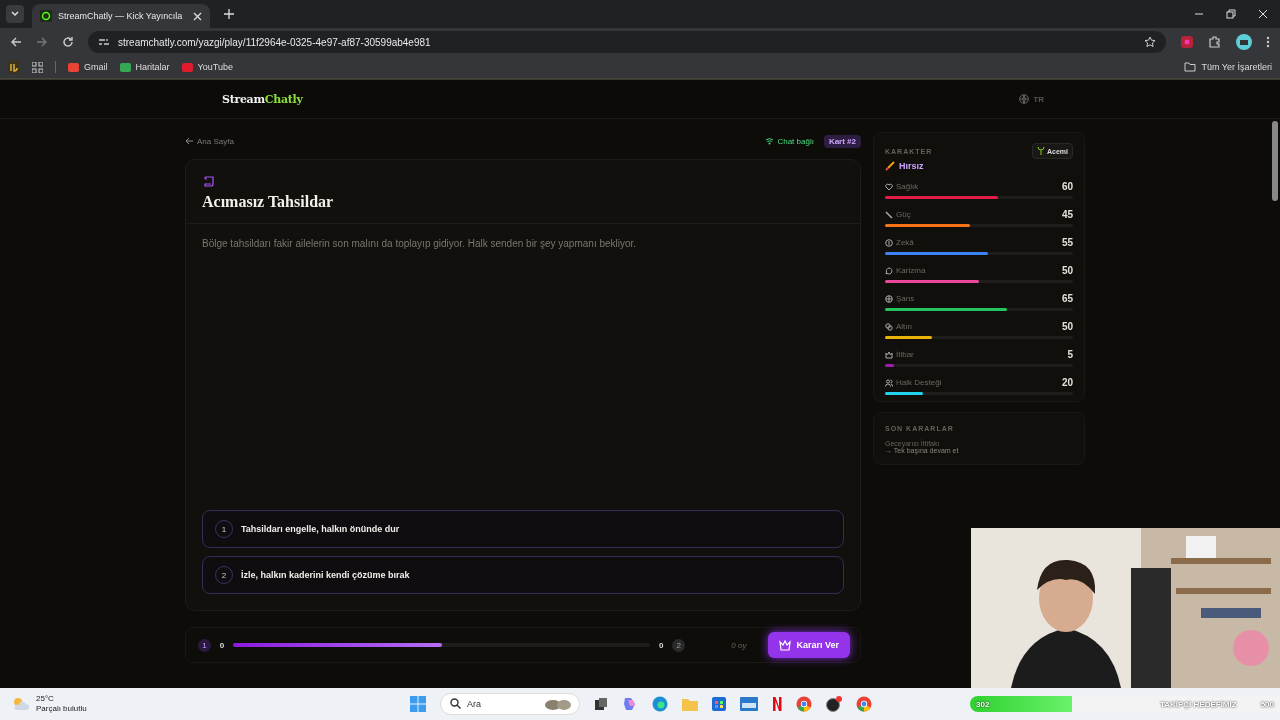  I want to click on stat-value: 60, so click(1067, 186).